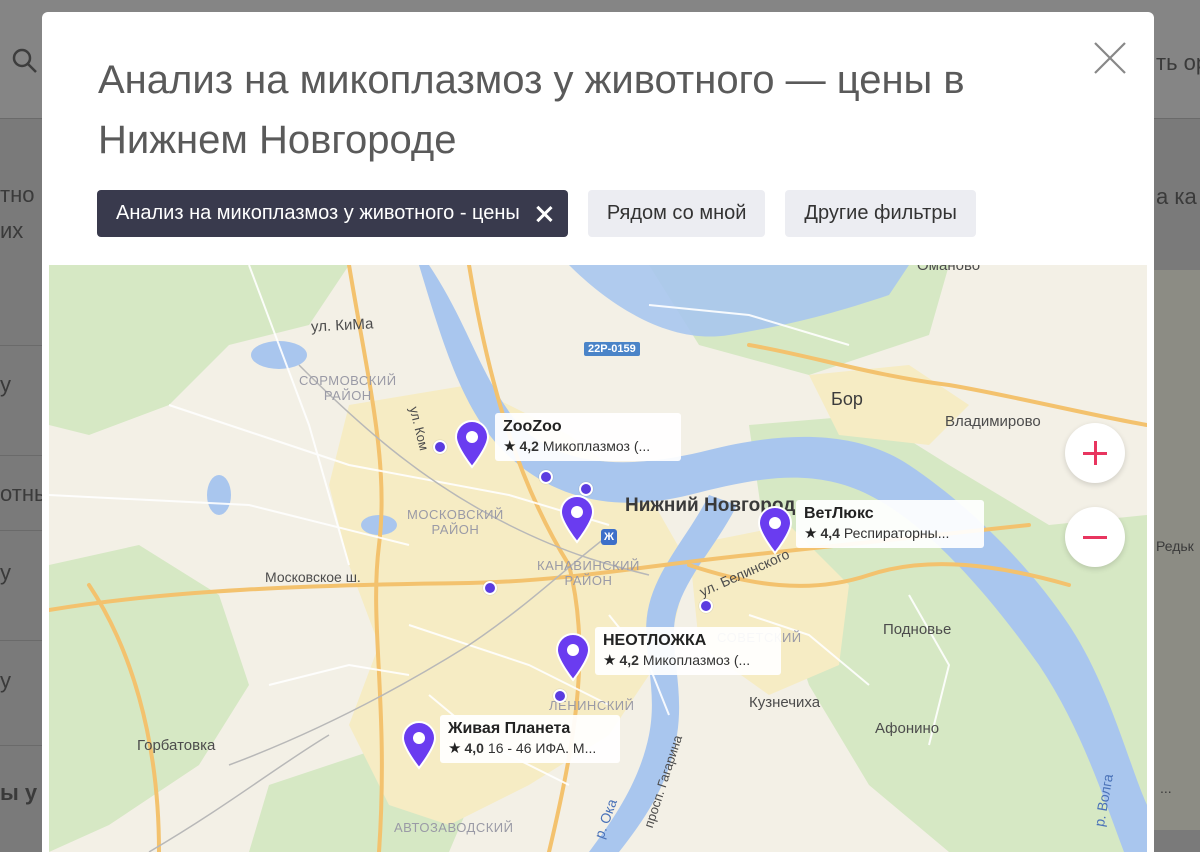 The image size is (1200, 852). Describe the element at coordinates (612, 349) in the screenshot. I see `map-road-number: 22Р-0159` at that location.